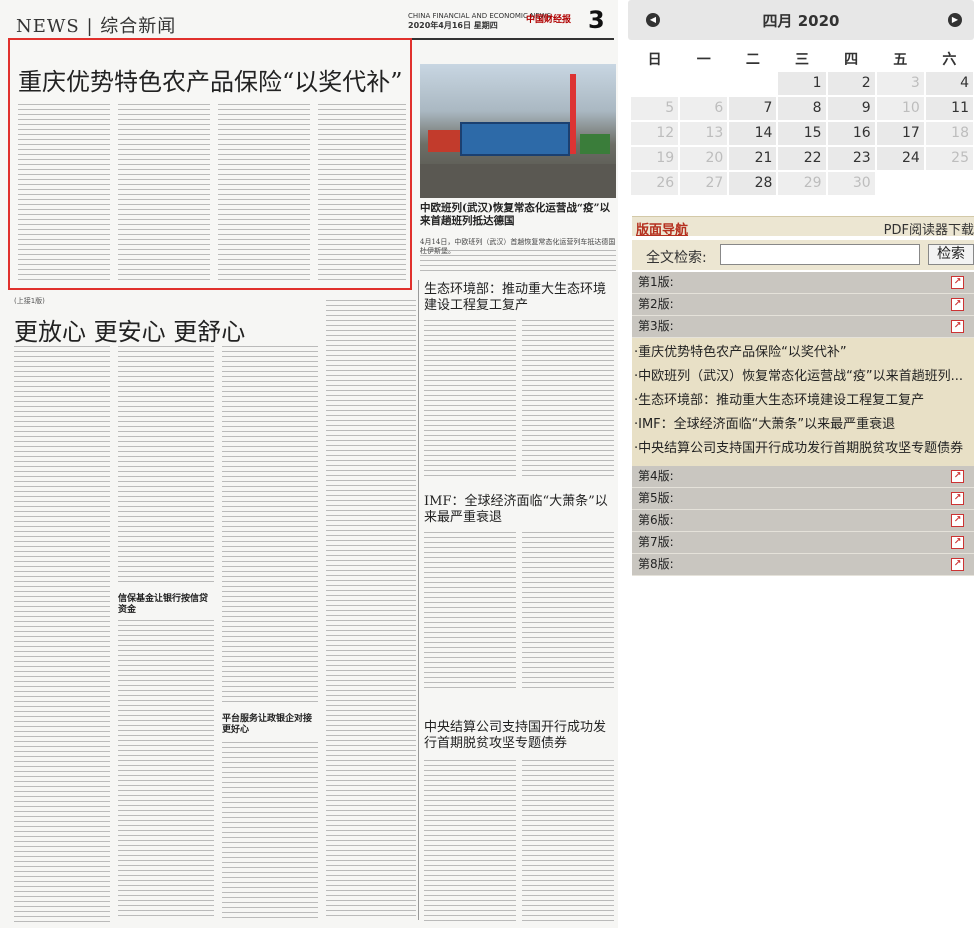 This screenshot has height=928, width=974. What do you see at coordinates (164, 194) in the screenshot?
I see `story1-body-col2` at bounding box center [164, 194].